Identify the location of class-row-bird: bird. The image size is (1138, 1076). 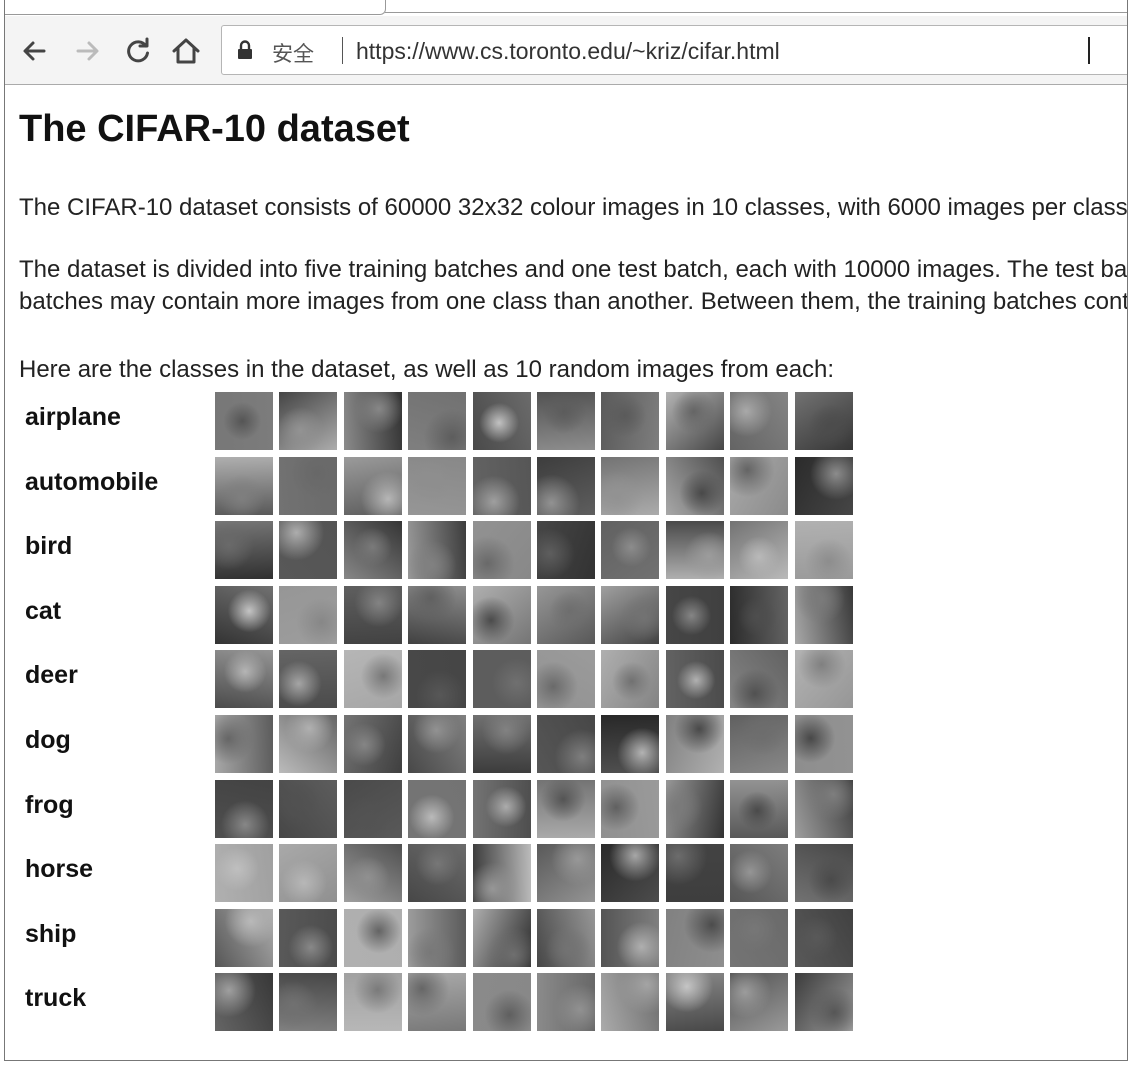
(469, 549).